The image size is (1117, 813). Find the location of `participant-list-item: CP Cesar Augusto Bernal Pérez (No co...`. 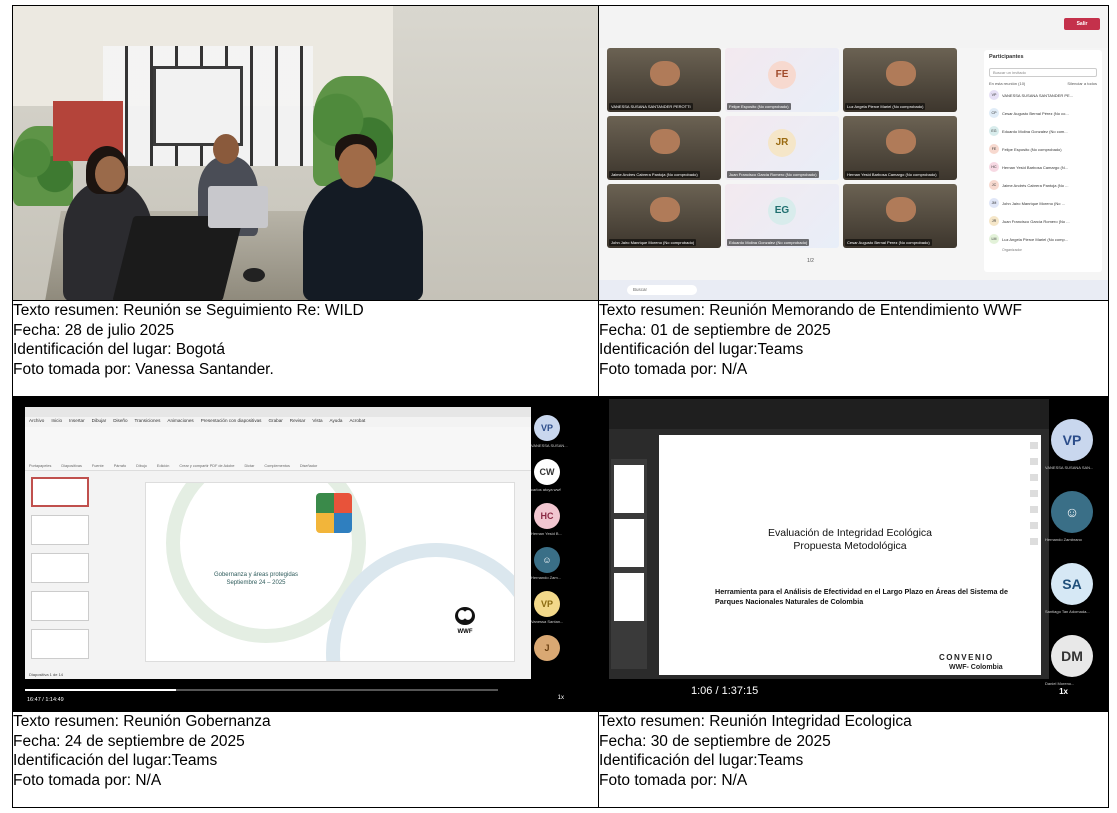

participant-list-item: CP Cesar Augusto Bernal Pérez (No co... is located at coordinates (1043, 113).